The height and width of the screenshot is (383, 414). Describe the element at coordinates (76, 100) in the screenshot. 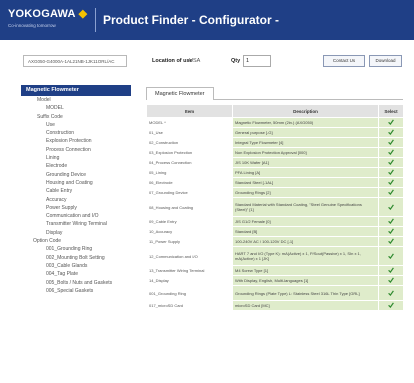

I see `sidebar-item: Model` at that location.